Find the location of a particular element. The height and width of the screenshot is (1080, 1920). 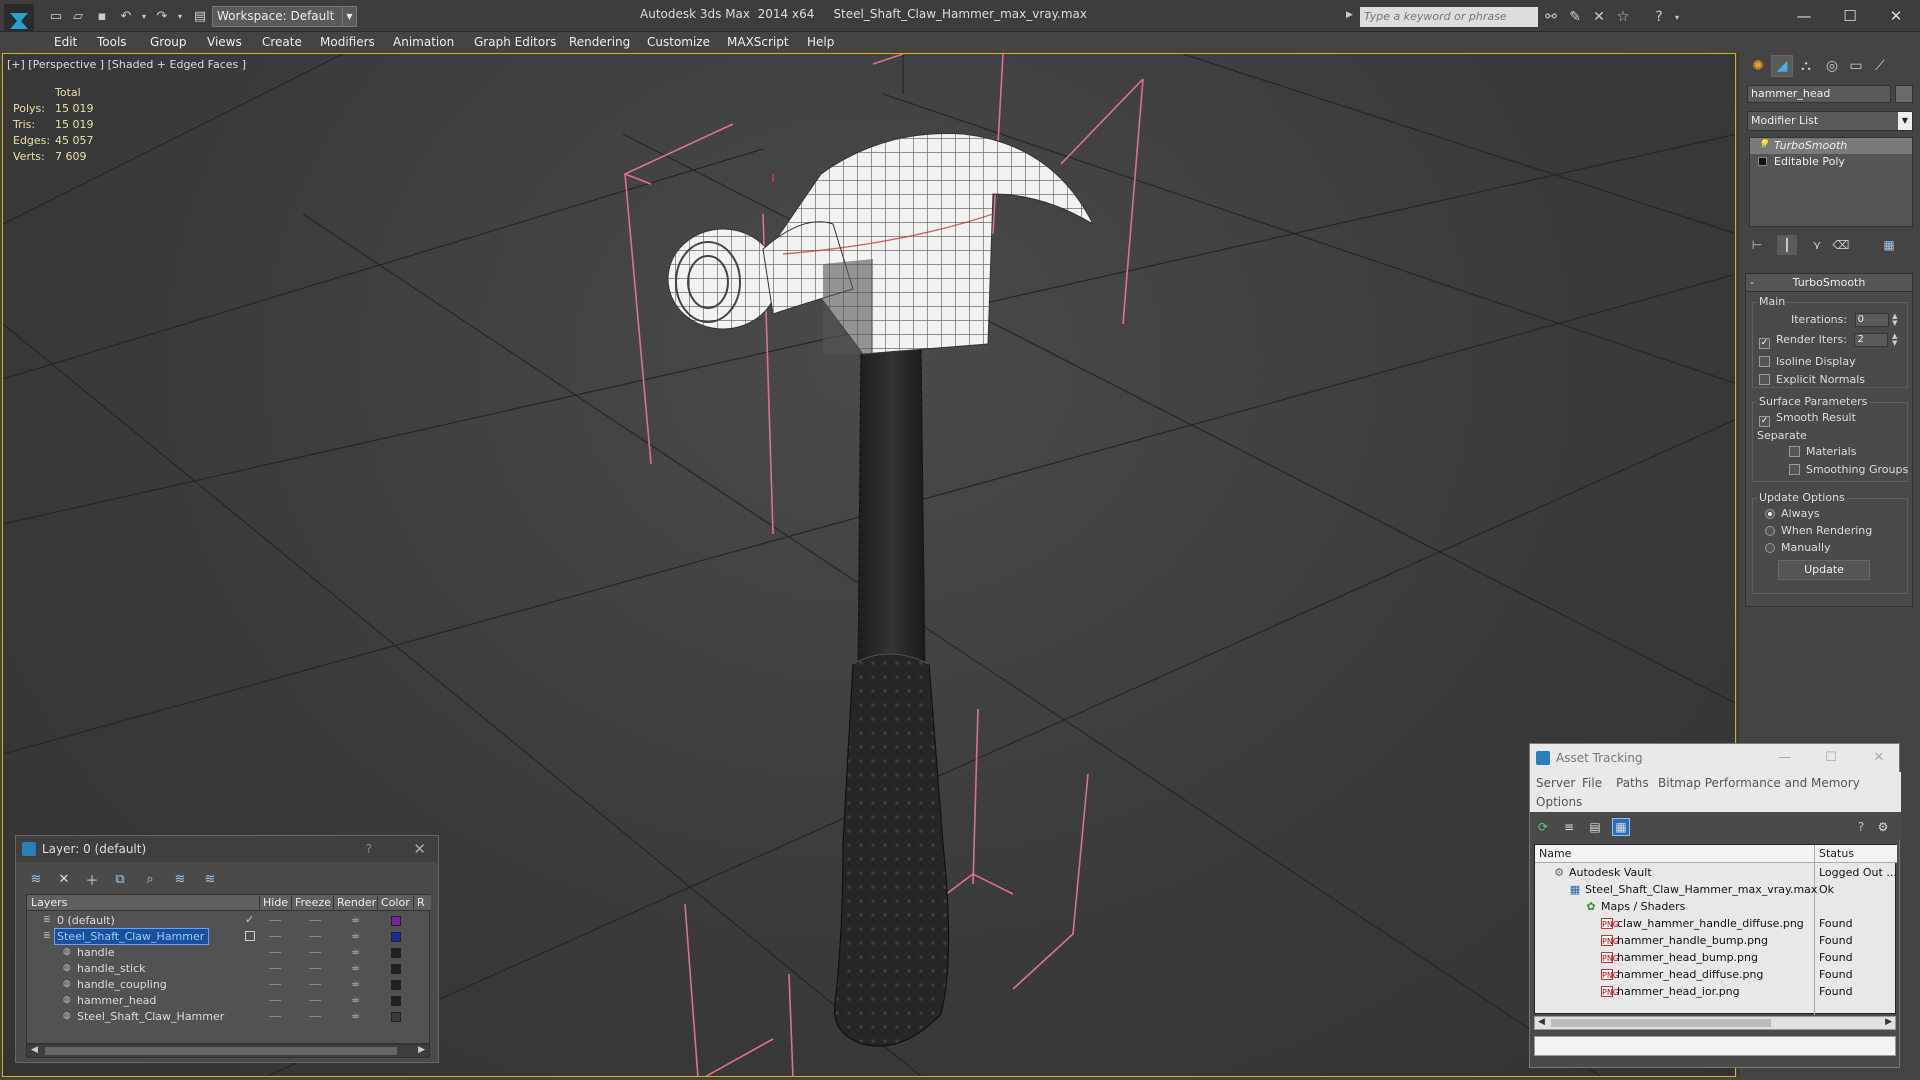

highlight-selected-icon: ⌕ is located at coordinates (150, 879).